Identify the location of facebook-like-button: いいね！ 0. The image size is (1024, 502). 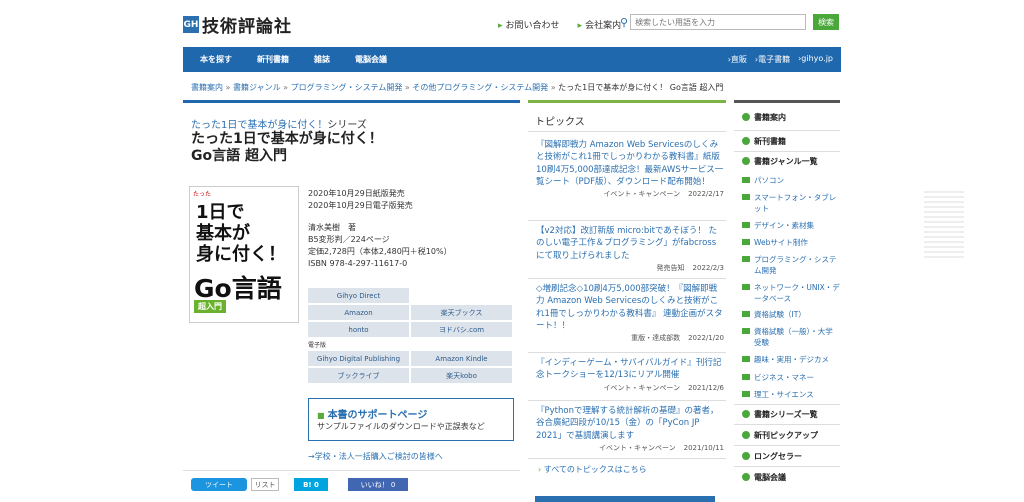
(378, 484).